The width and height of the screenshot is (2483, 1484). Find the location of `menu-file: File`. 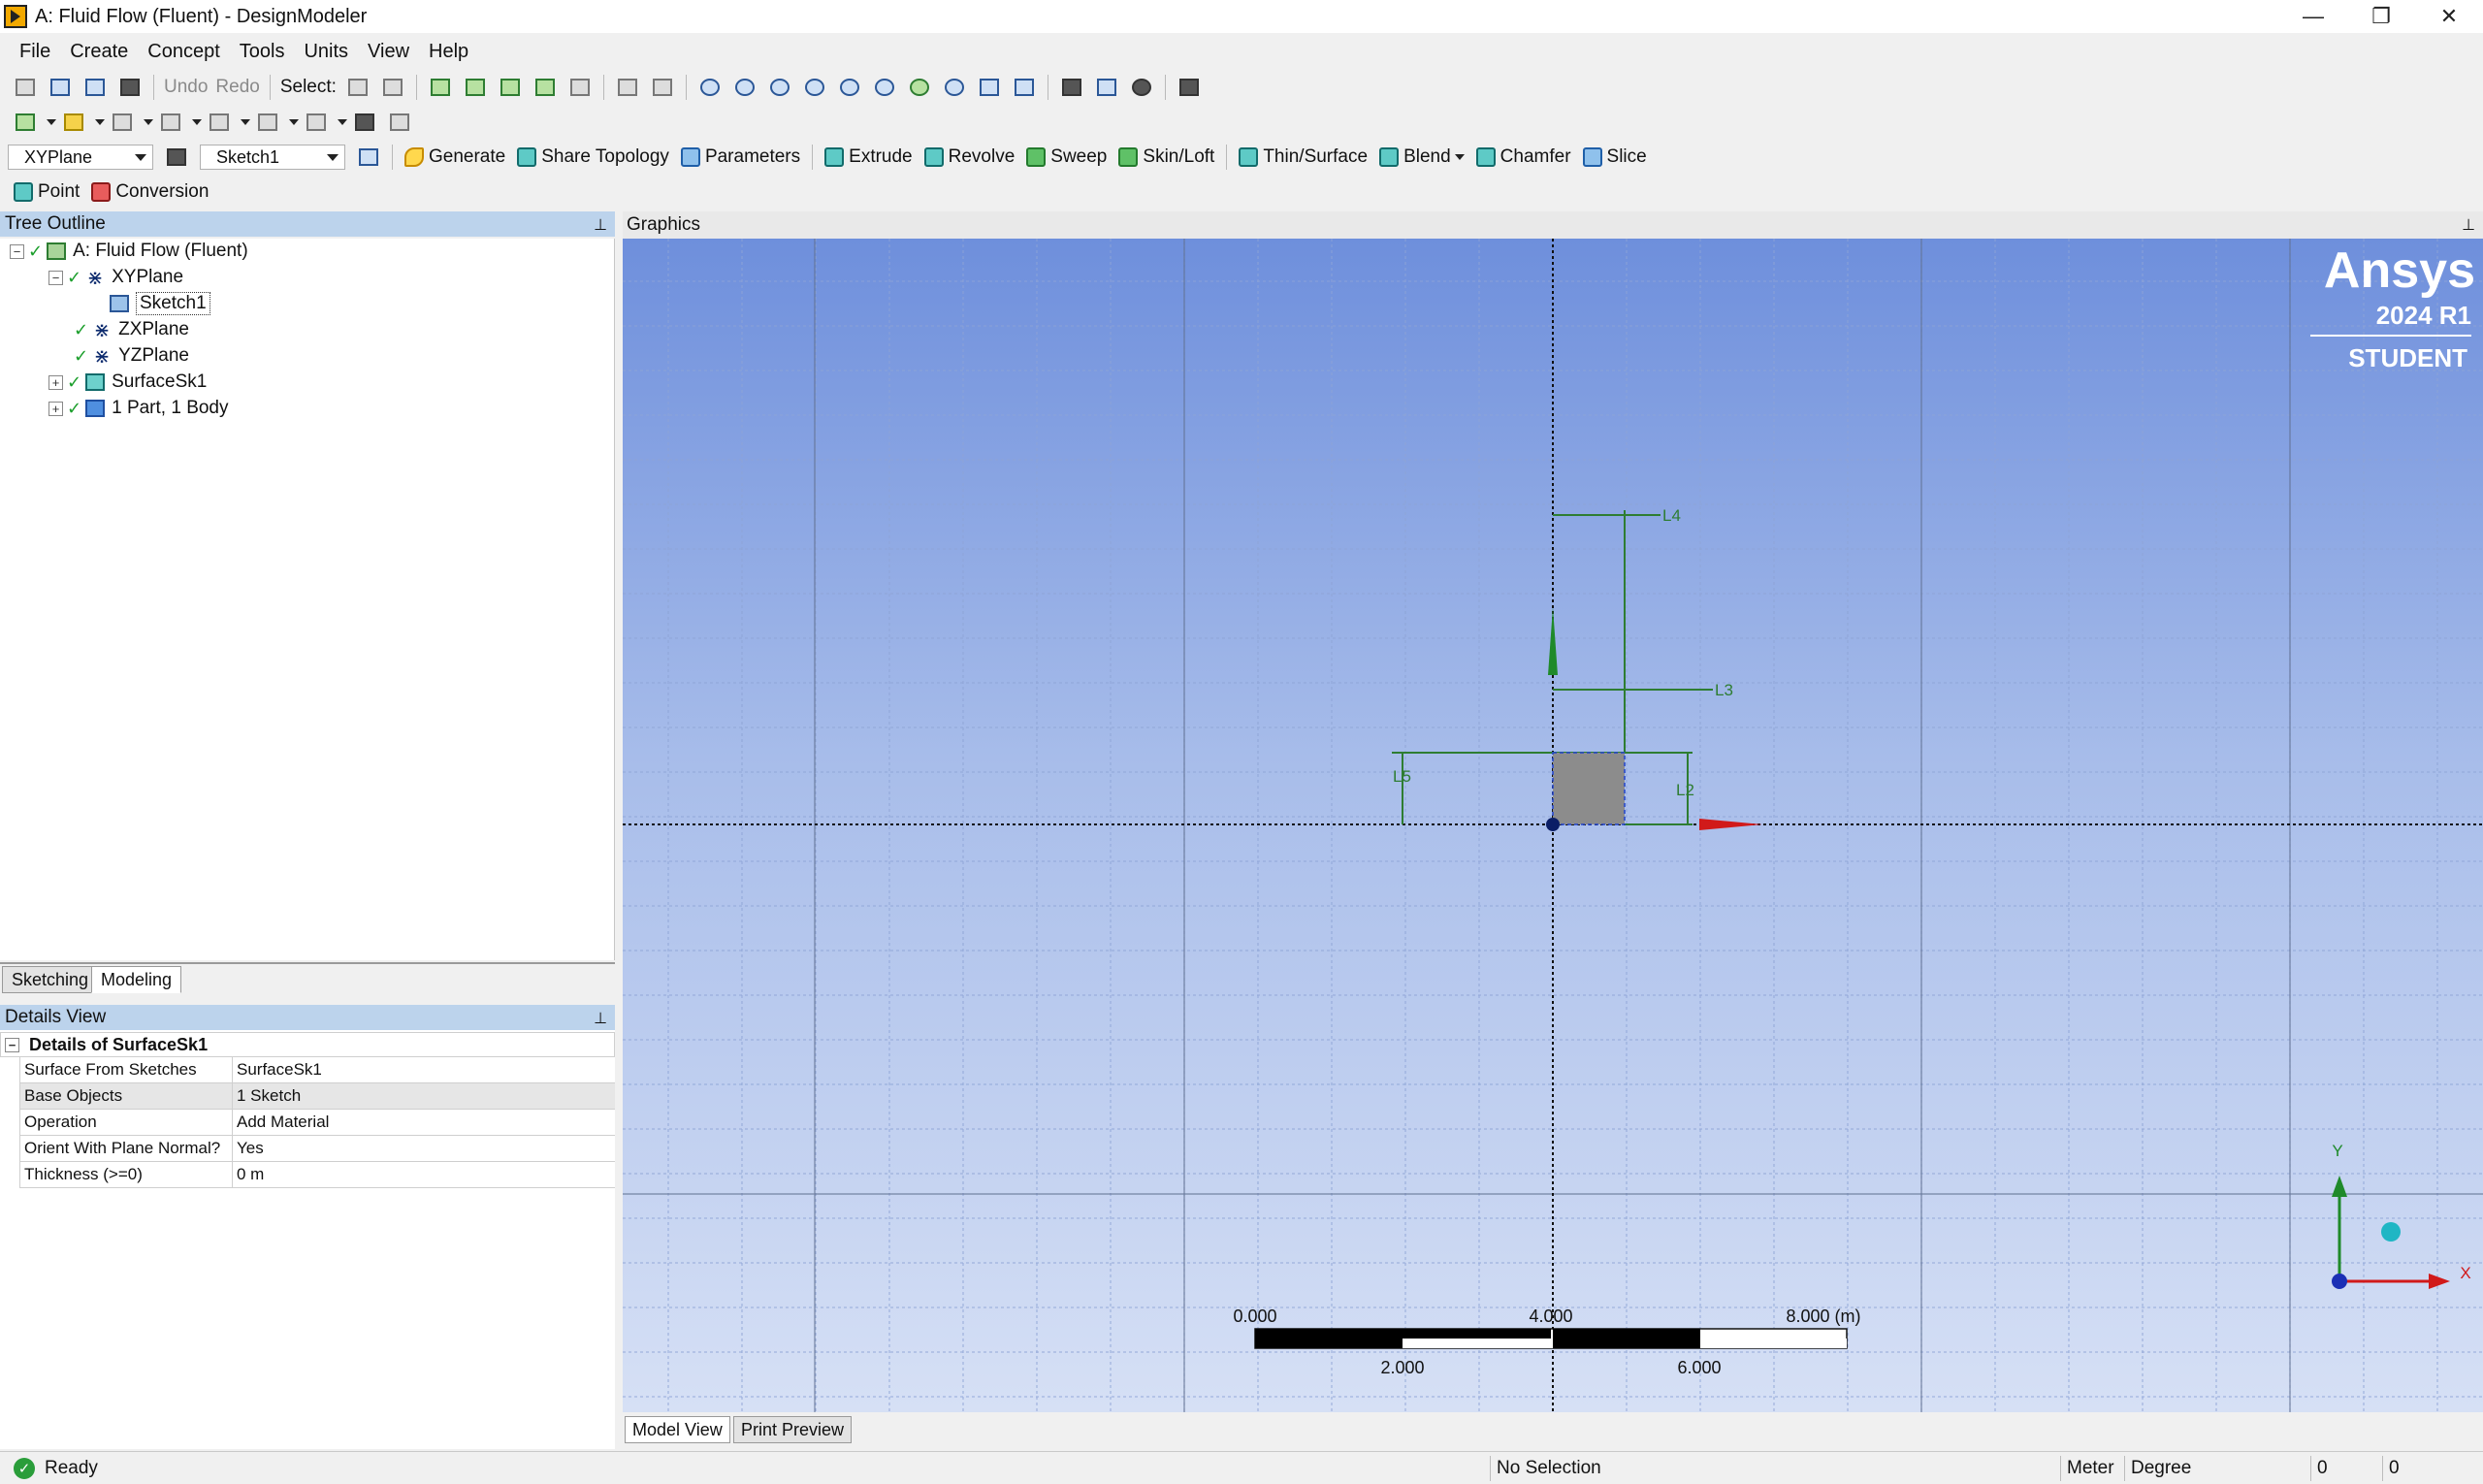

menu-file: File is located at coordinates (35, 52).